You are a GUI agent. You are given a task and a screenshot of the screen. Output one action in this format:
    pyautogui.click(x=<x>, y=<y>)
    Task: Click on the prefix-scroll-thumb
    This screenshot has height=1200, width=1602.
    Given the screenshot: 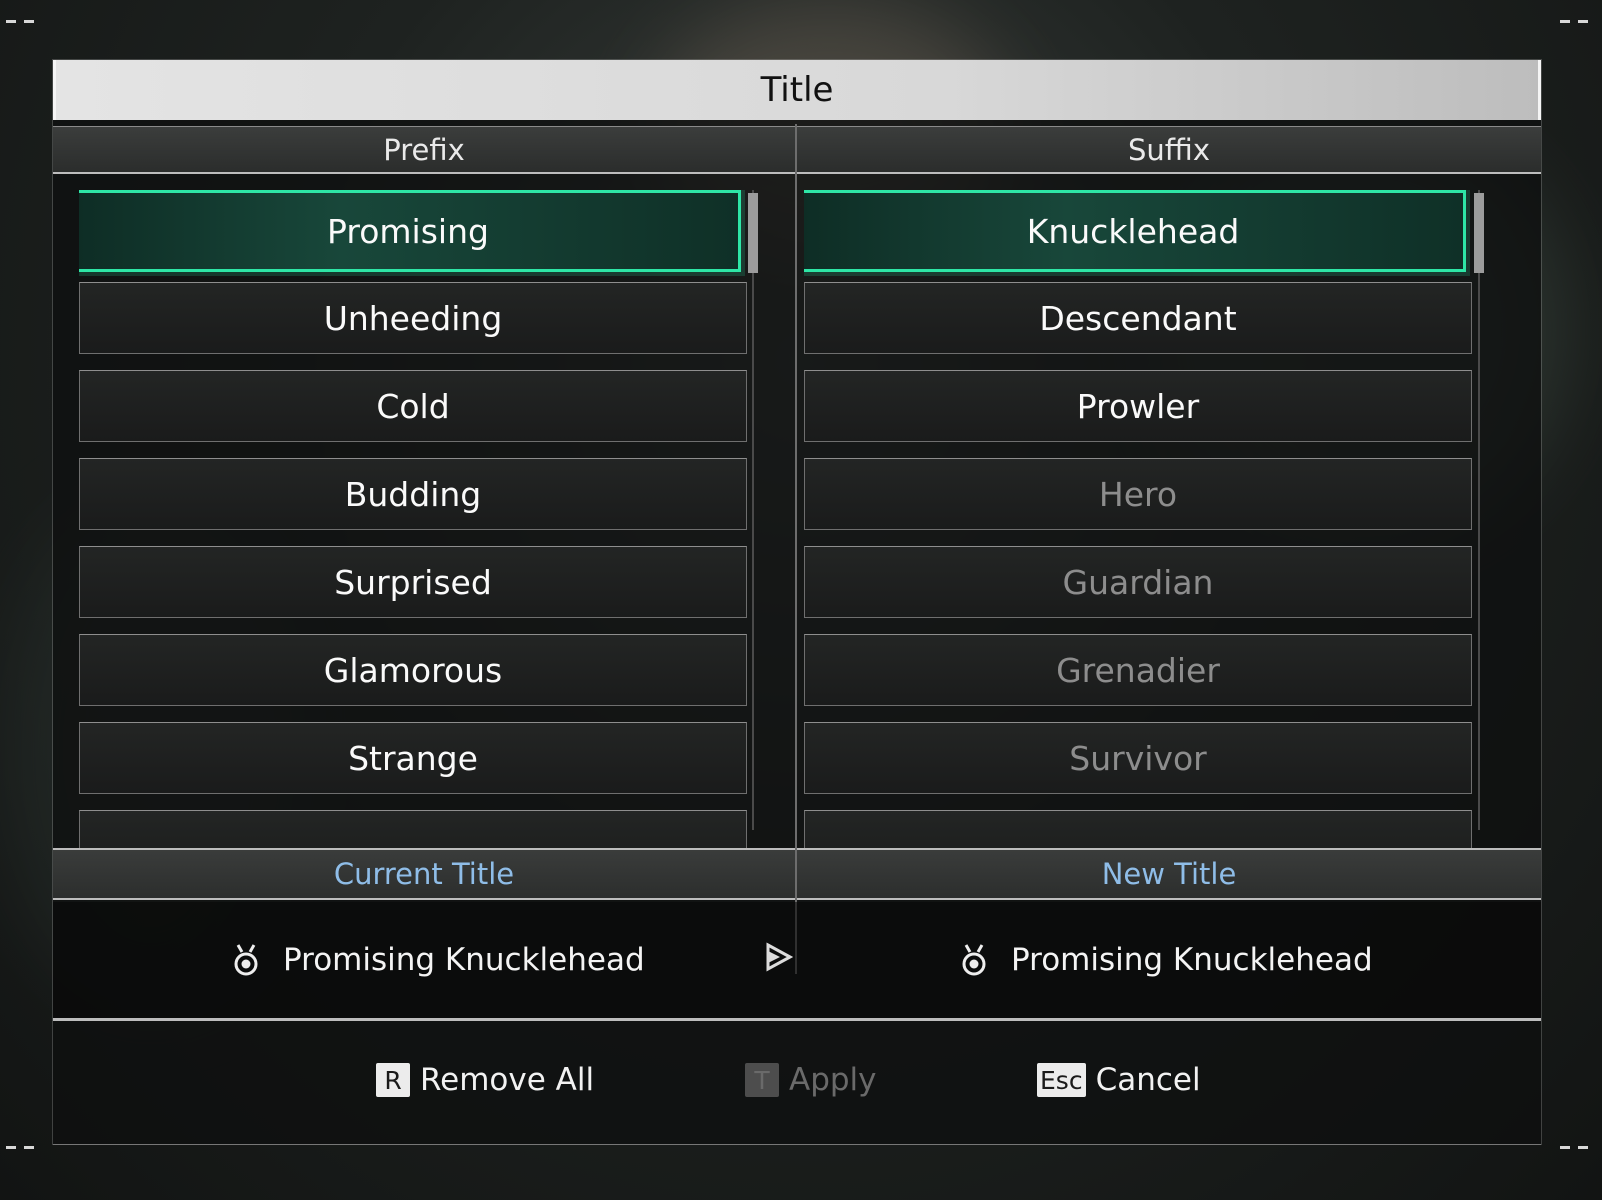 What is the action you would take?
    pyautogui.click(x=753, y=233)
    